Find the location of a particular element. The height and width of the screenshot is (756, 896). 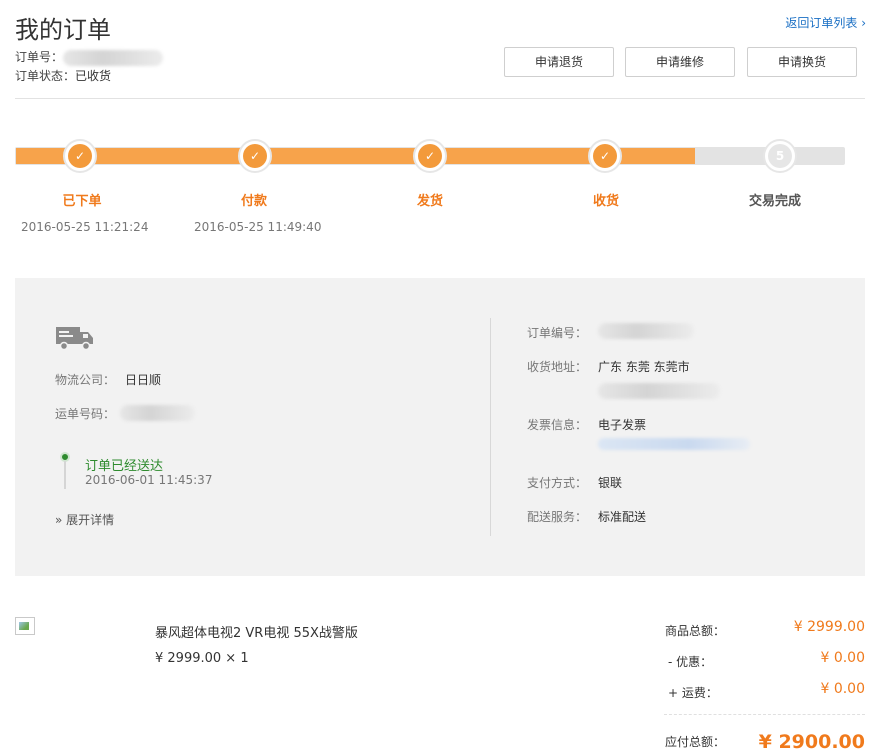

payment-method-value: 银联 is located at coordinates (610, 483).